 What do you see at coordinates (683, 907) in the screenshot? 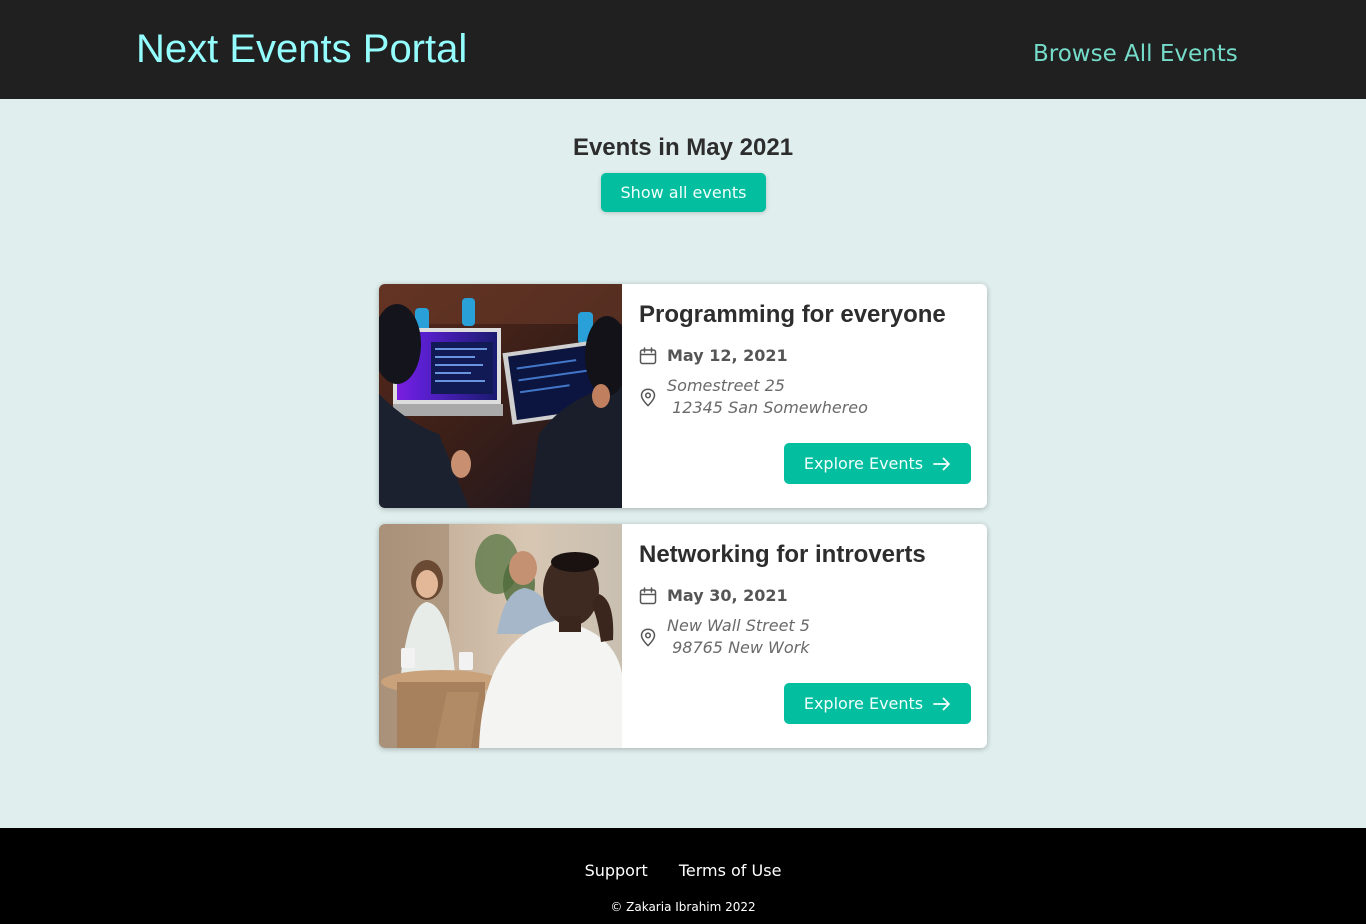
I see `copyright-text: © Zakaria Ibrahim 2022` at bounding box center [683, 907].